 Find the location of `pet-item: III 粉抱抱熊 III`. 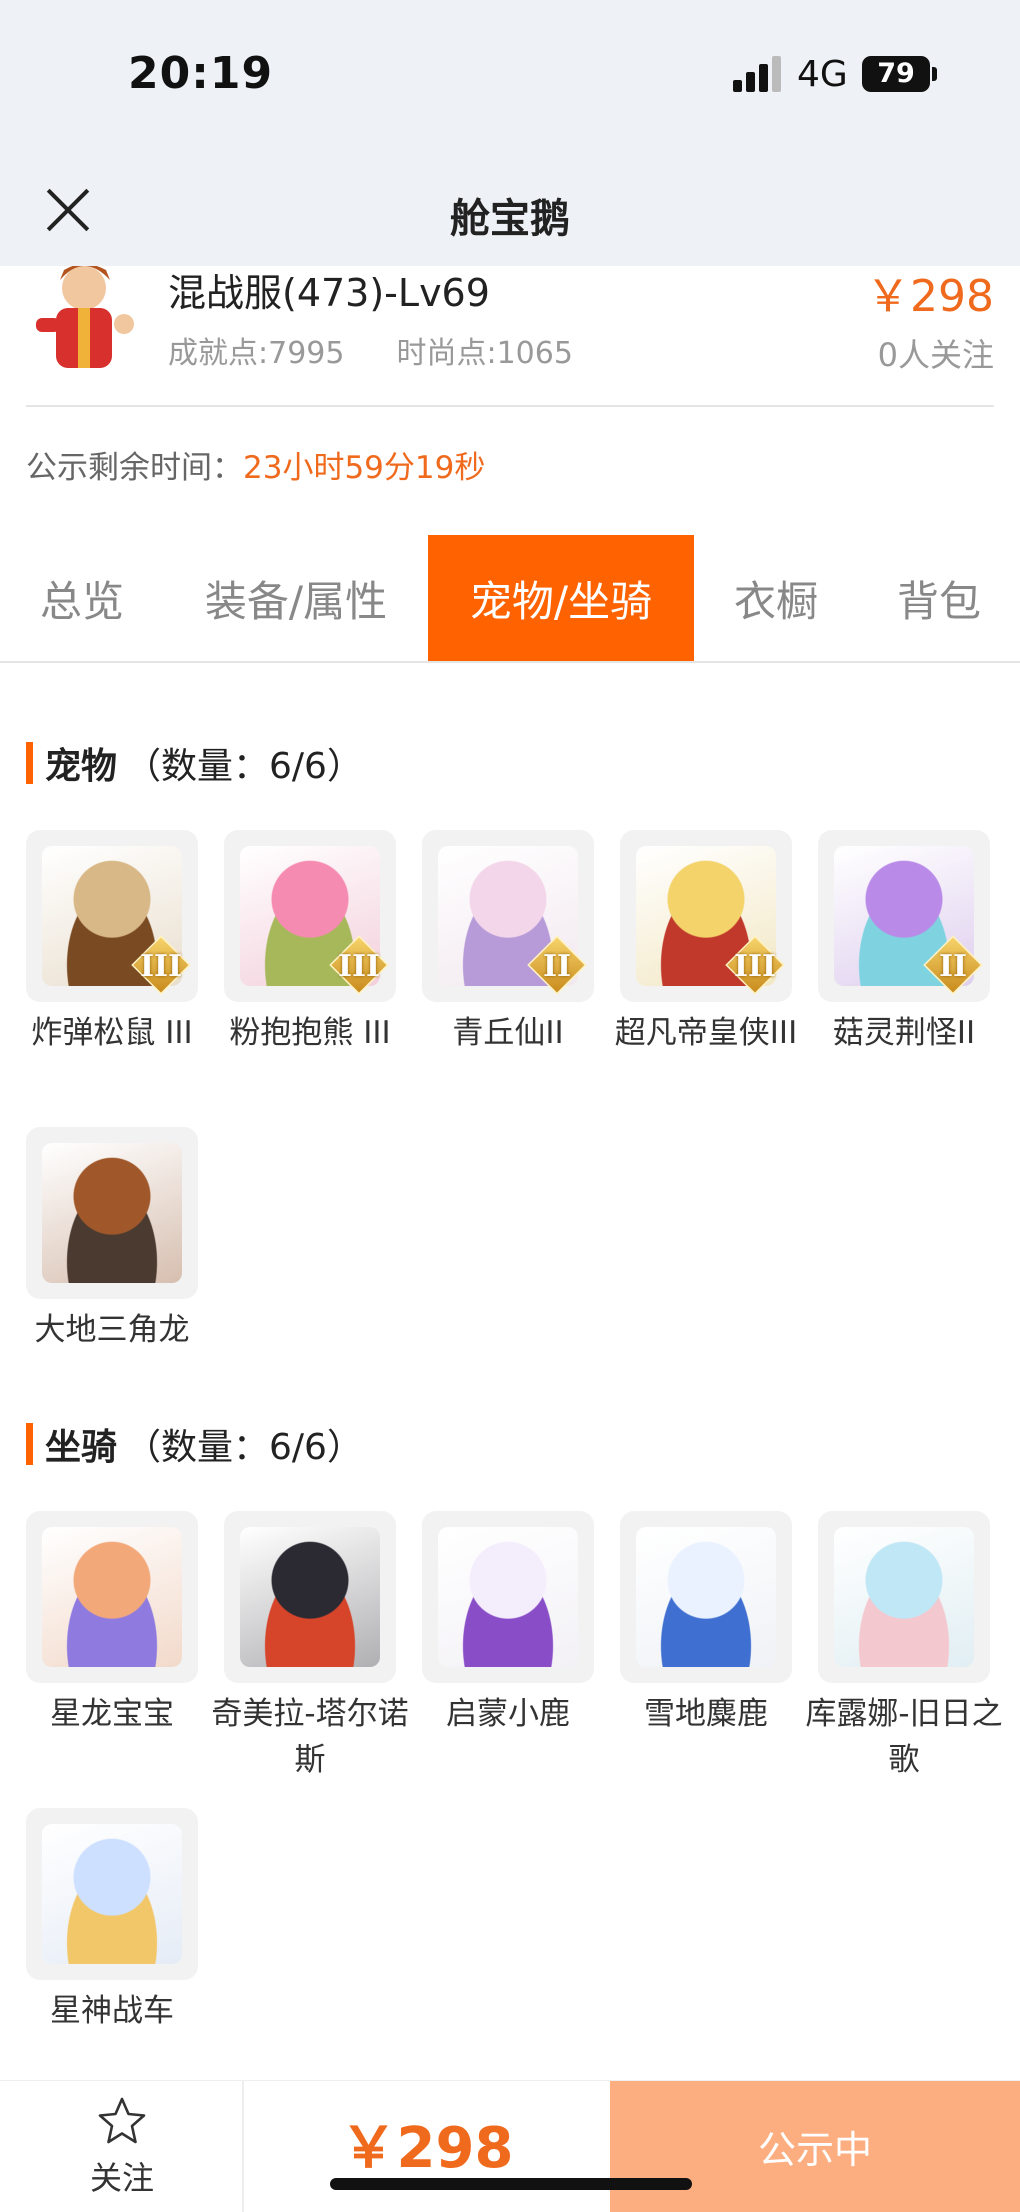

pet-item: III 粉抱抱熊 III is located at coordinates (310, 943).